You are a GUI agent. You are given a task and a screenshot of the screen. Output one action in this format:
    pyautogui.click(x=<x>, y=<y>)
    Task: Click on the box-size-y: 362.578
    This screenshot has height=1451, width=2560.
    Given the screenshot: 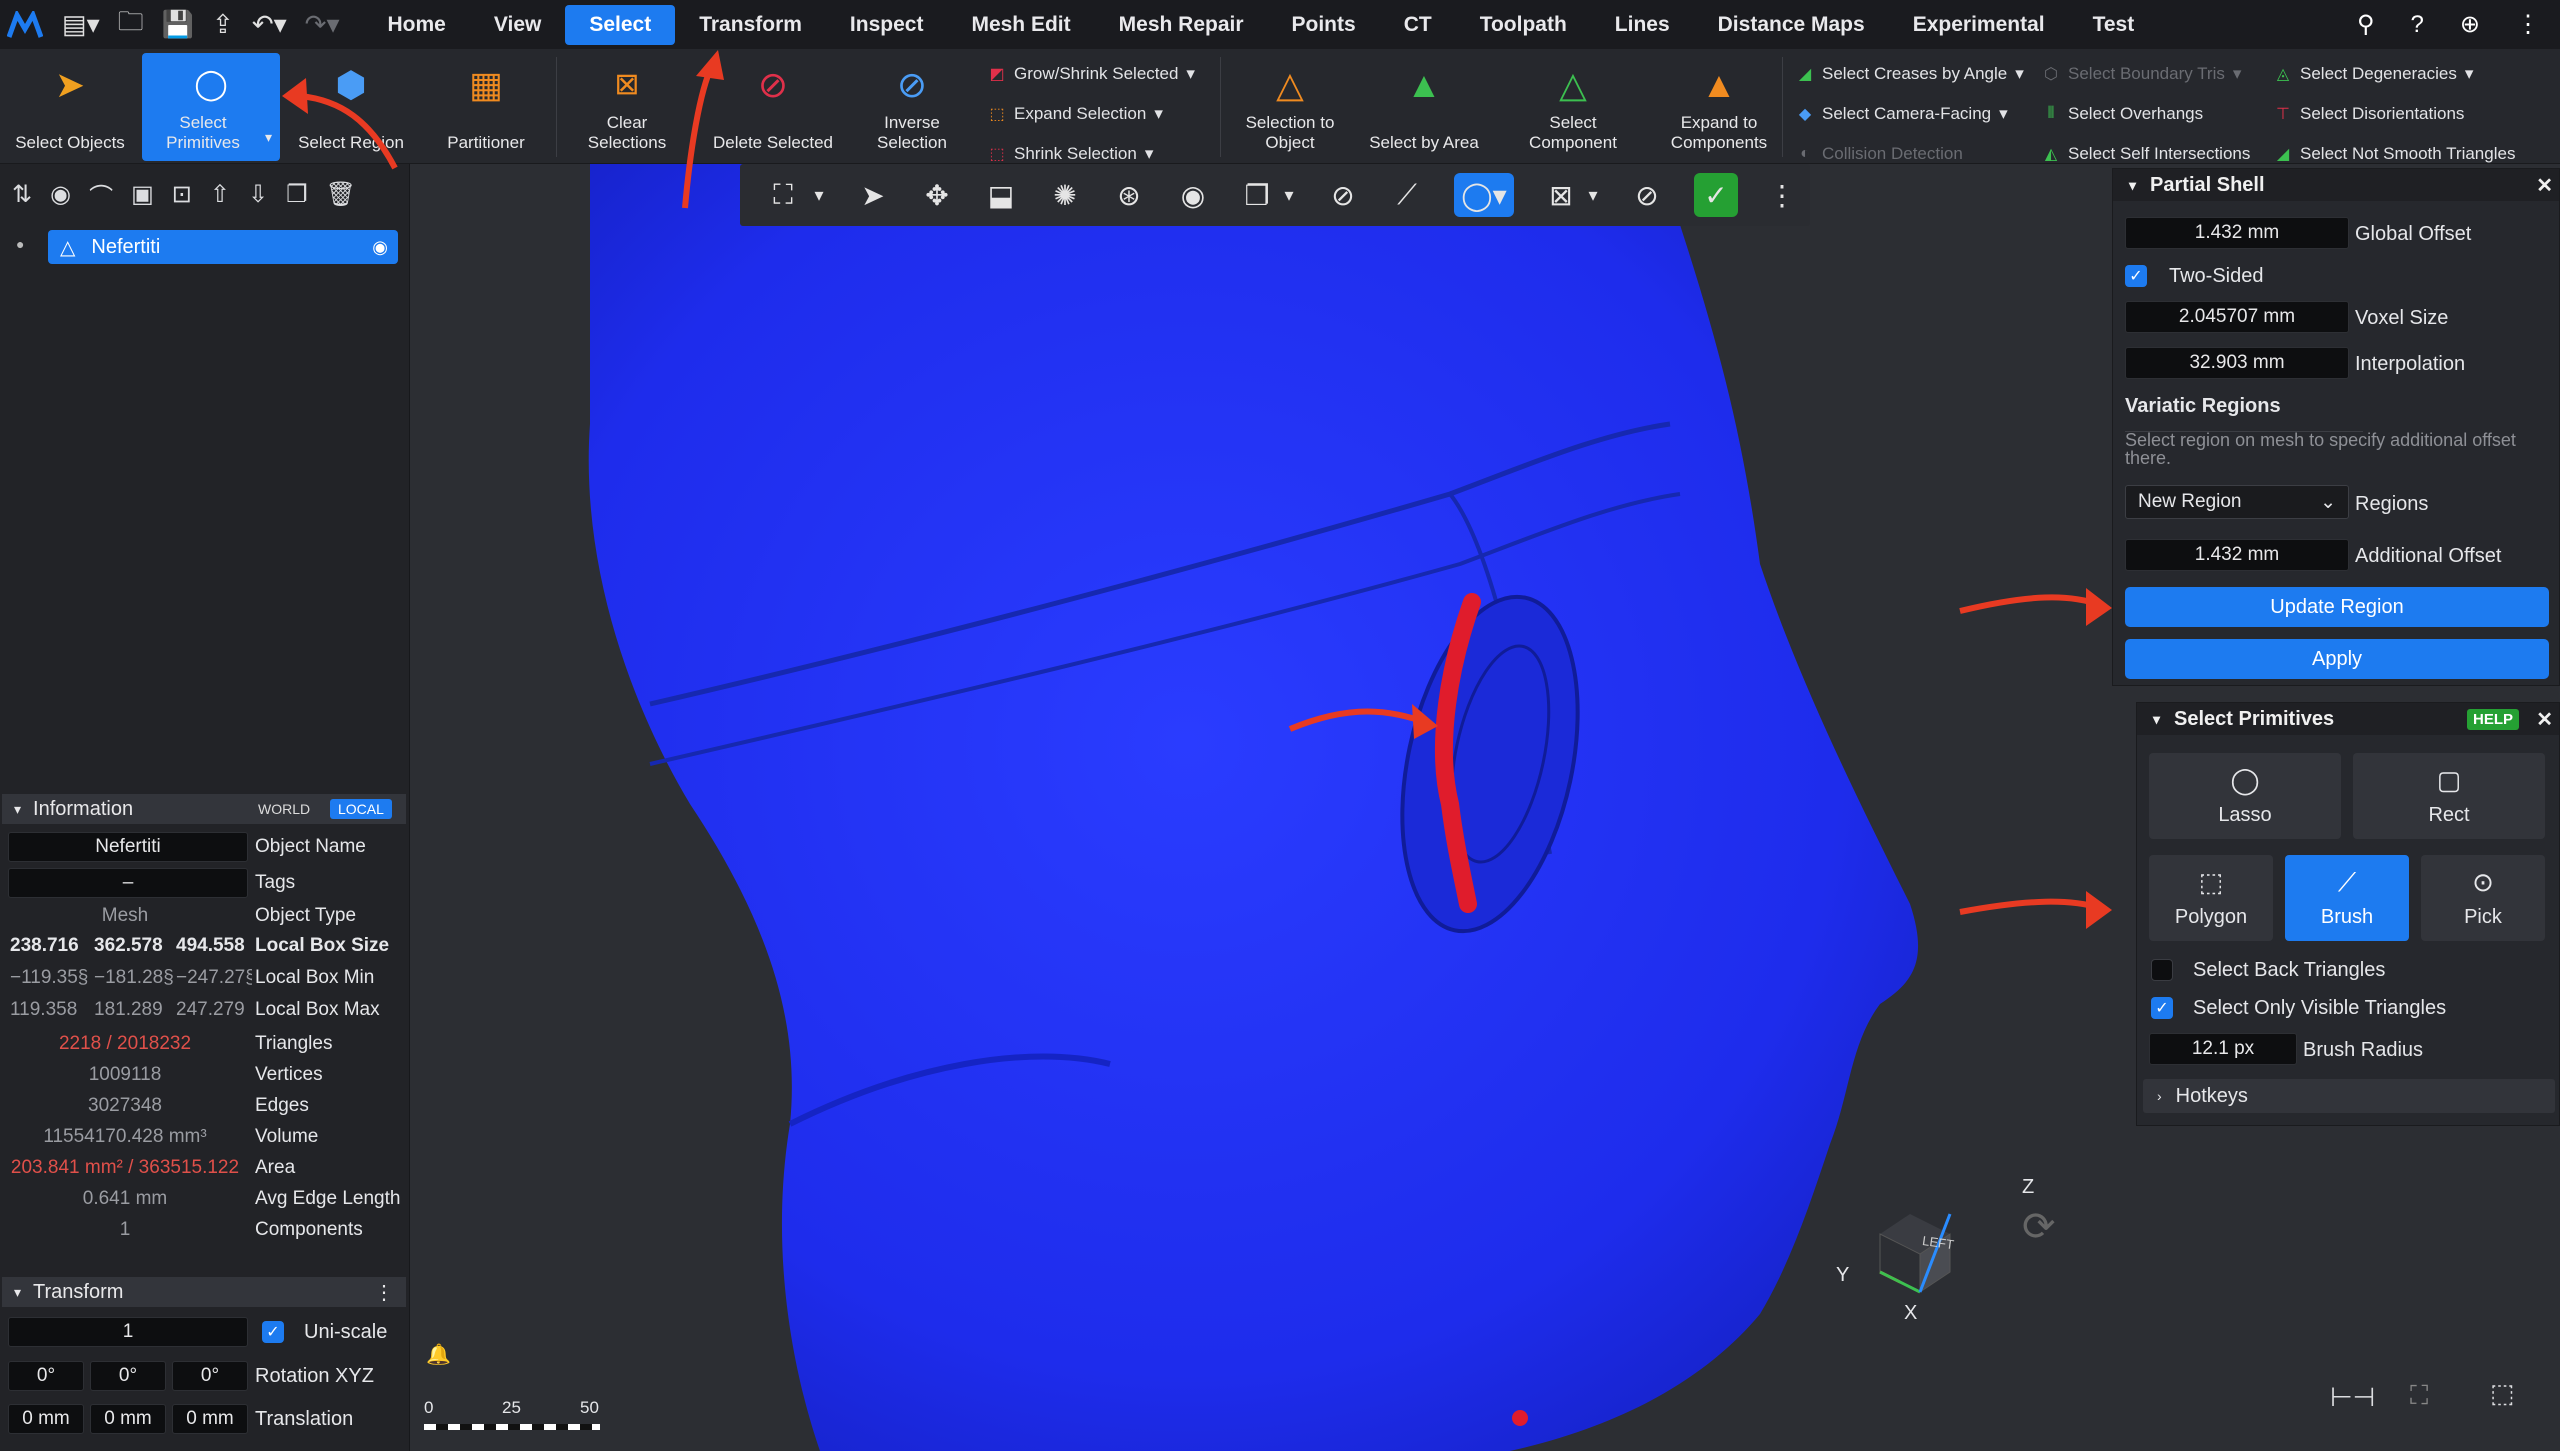 What is the action you would take?
    pyautogui.click(x=128, y=945)
    